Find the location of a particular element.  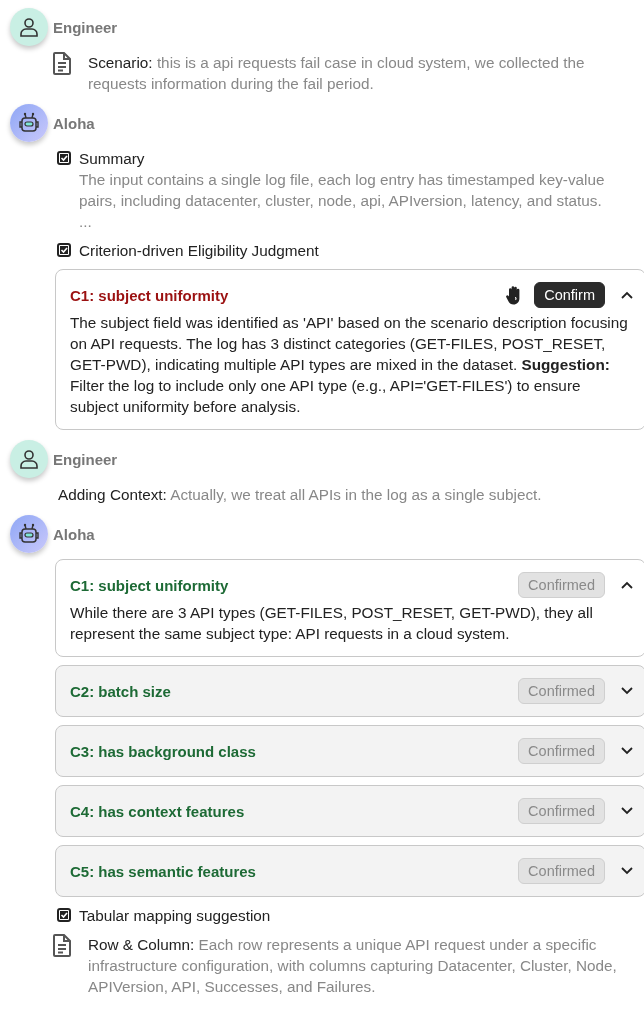

criterion-text: While there are 3 API types (GET-FILES, POST_RESET, GET-PWD), they all represent the same subject type: API requests in a cloud system. is located at coordinates (332, 623).